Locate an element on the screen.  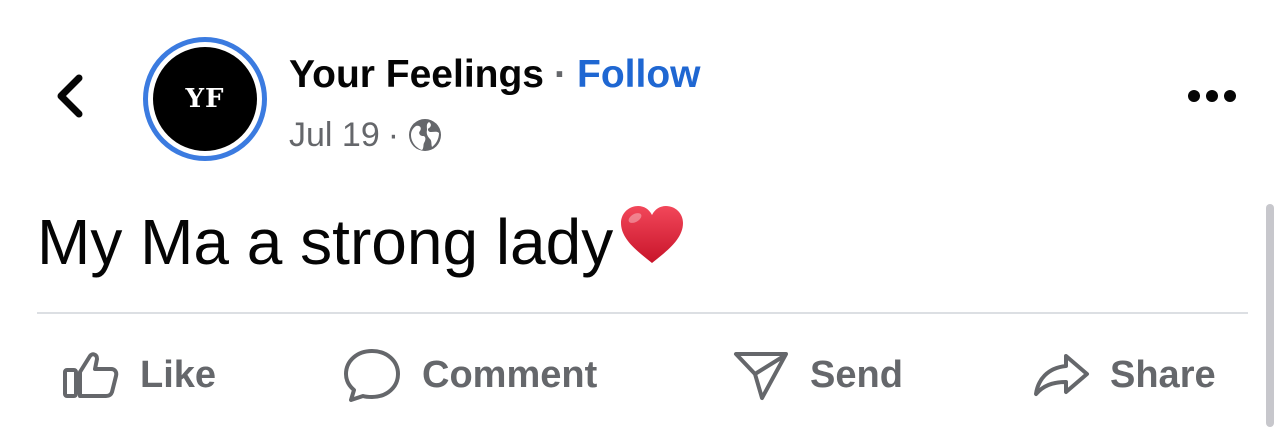
post-body: My Ma a strong lady is located at coordinates (362, 242).